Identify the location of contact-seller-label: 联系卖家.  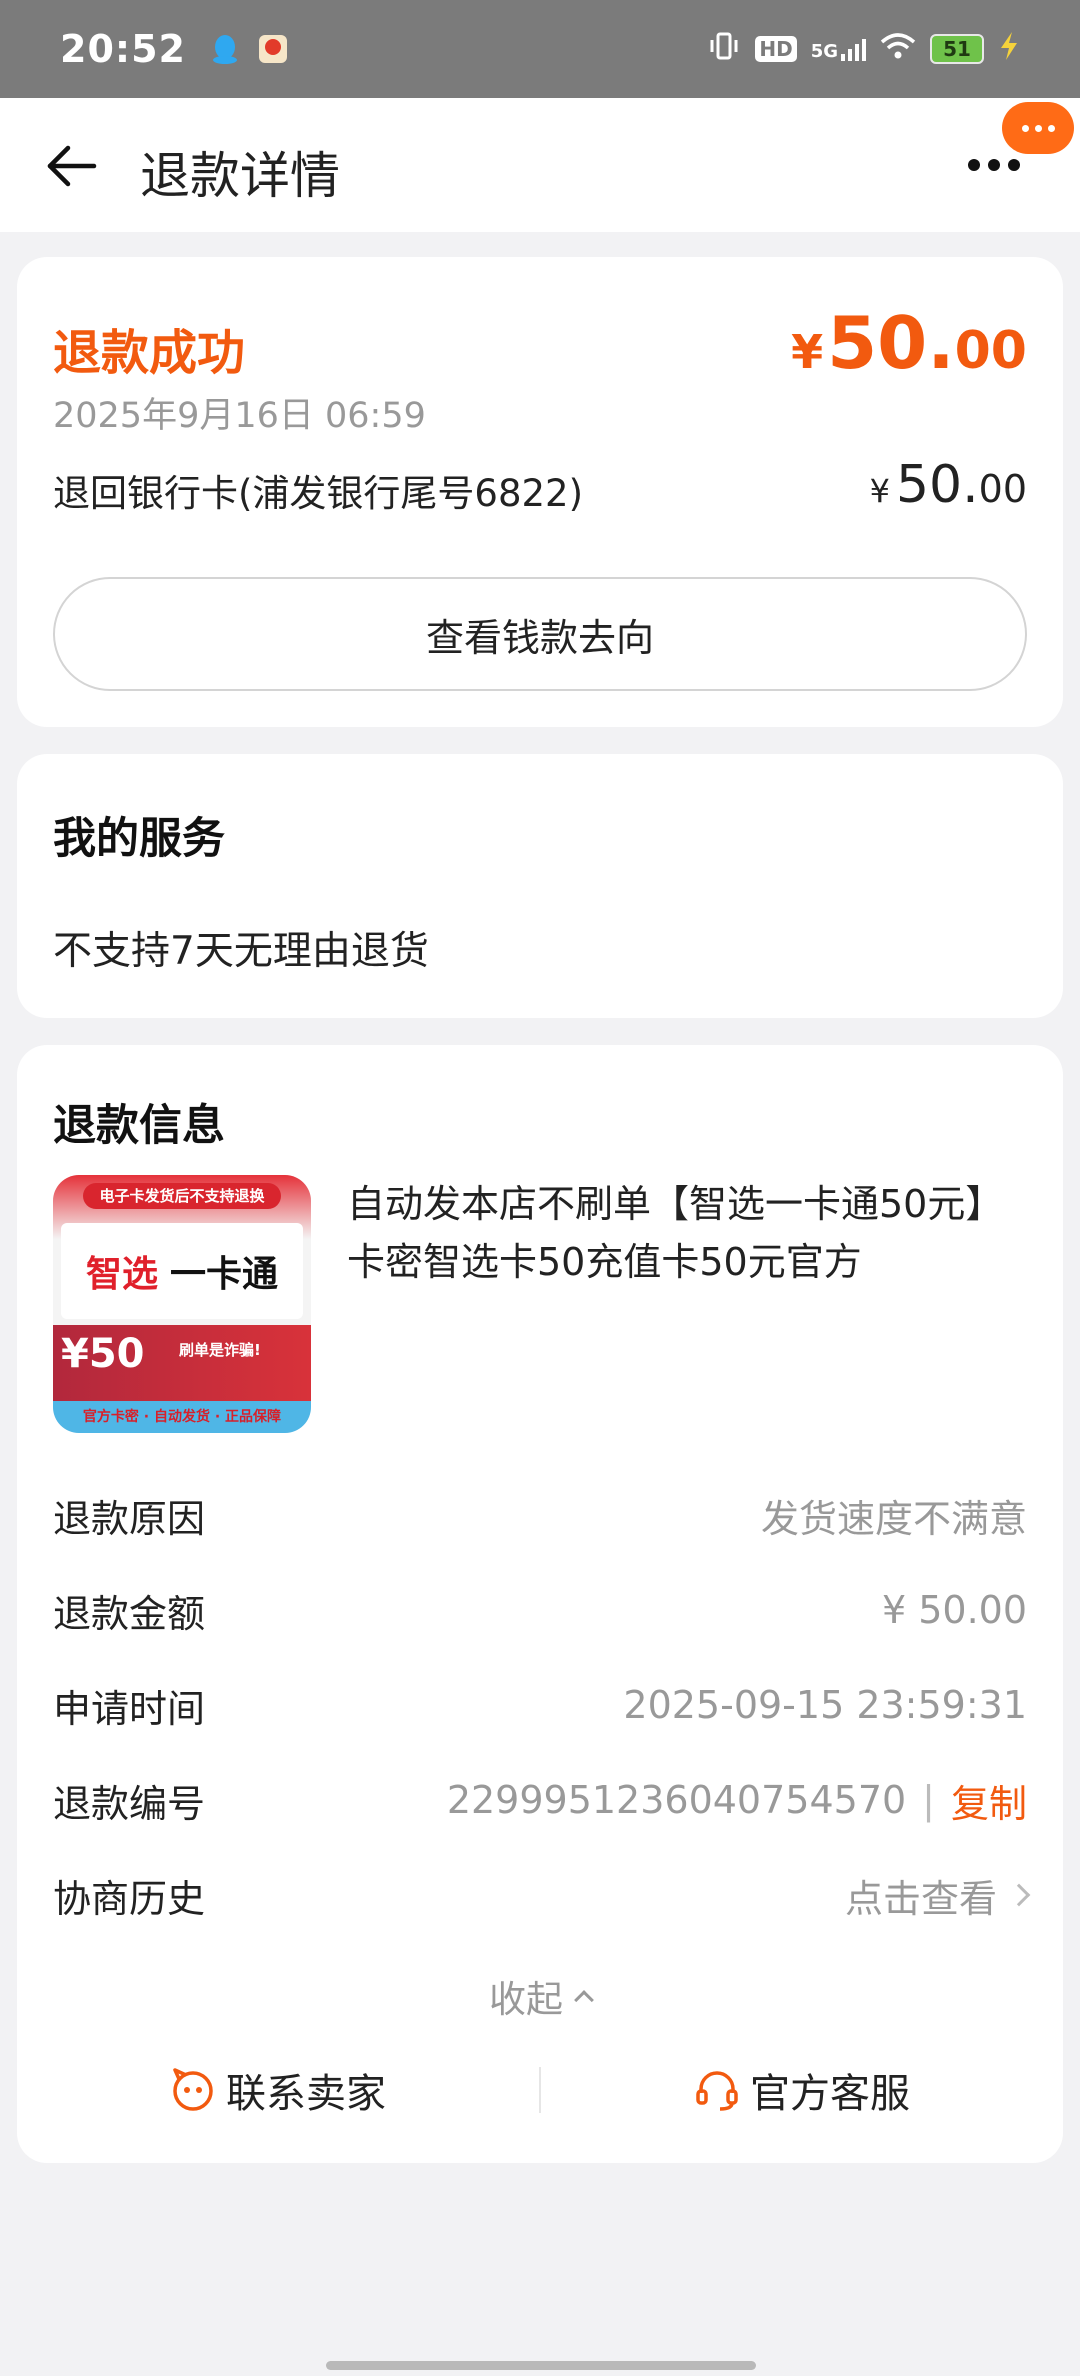
(306, 2094).